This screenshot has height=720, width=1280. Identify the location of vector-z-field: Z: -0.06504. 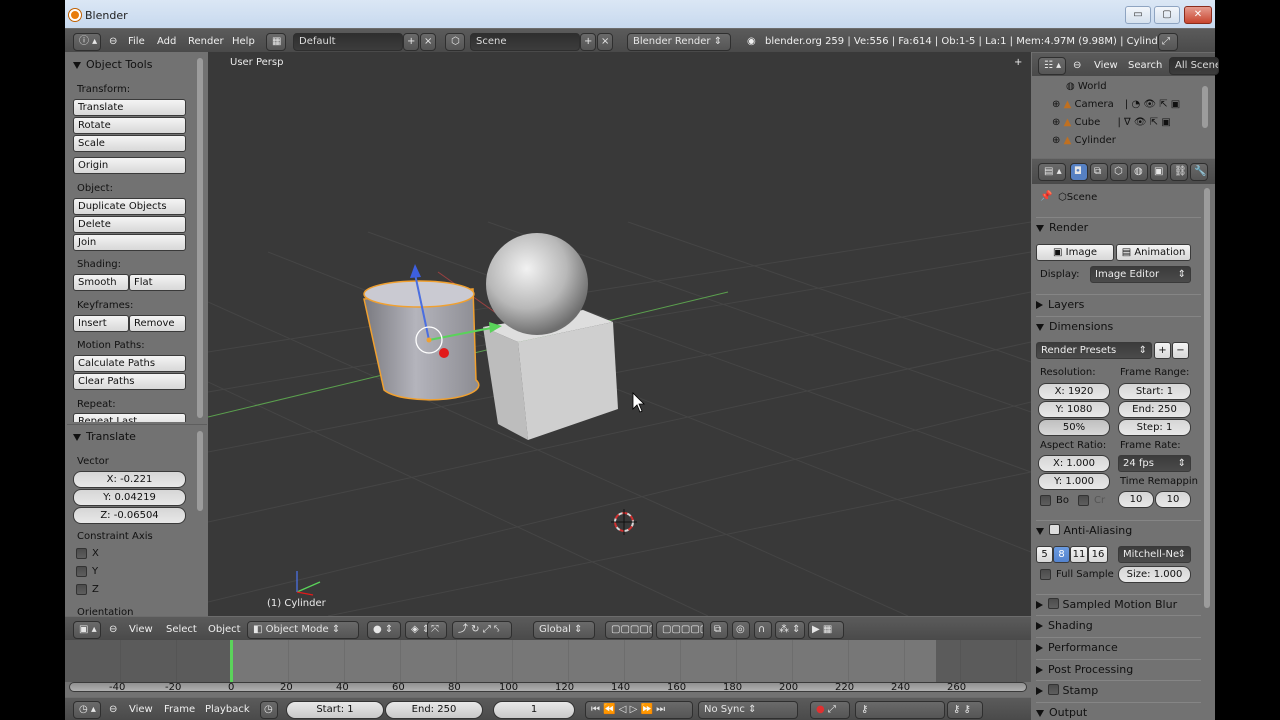
(129, 515).